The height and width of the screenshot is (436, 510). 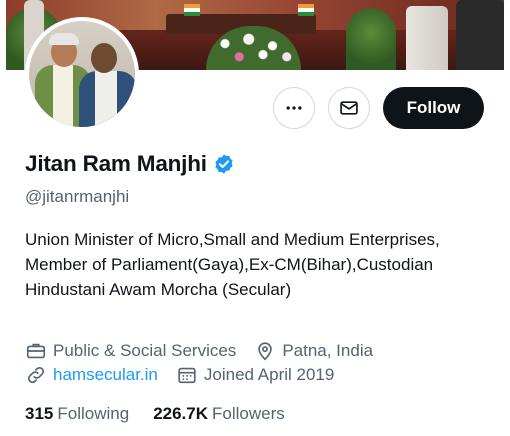 I want to click on profile-meta-row: hamsecular.in Joined April 2019, so click(x=188, y=375).